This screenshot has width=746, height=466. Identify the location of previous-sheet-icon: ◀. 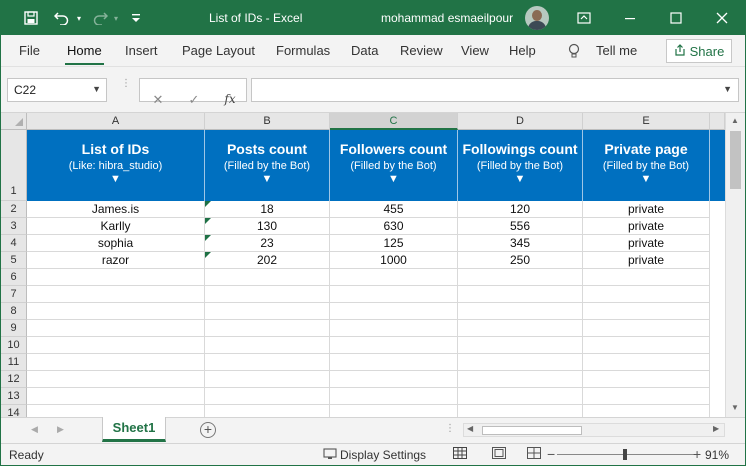
(34, 429).